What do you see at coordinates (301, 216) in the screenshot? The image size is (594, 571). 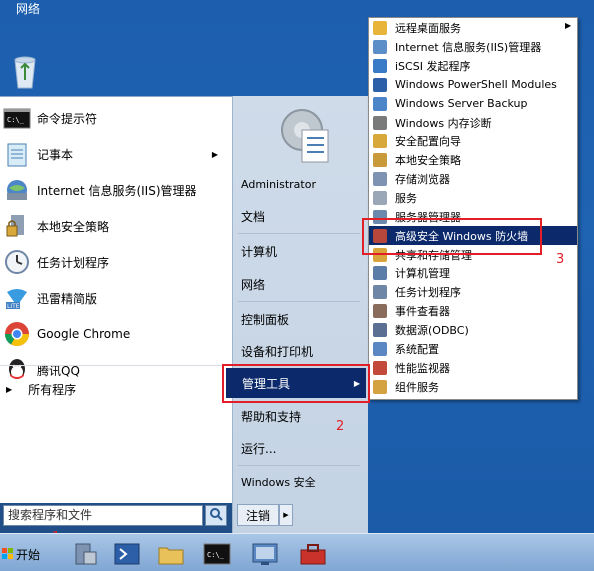 I see `menu-item-documents: 文档` at bounding box center [301, 216].